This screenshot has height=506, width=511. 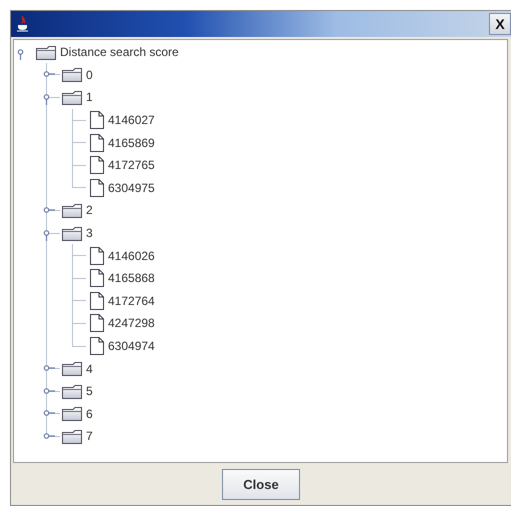 I want to click on close-dialog-button: Close, so click(x=261, y=484).